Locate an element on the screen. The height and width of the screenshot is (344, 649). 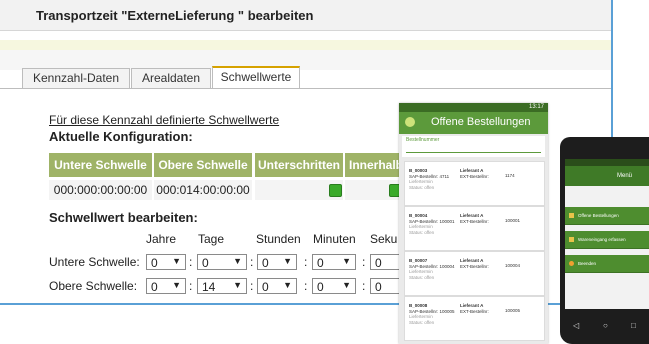
phone-nav-bar: ◁ ○ □ is located at coordinates (607, 328).